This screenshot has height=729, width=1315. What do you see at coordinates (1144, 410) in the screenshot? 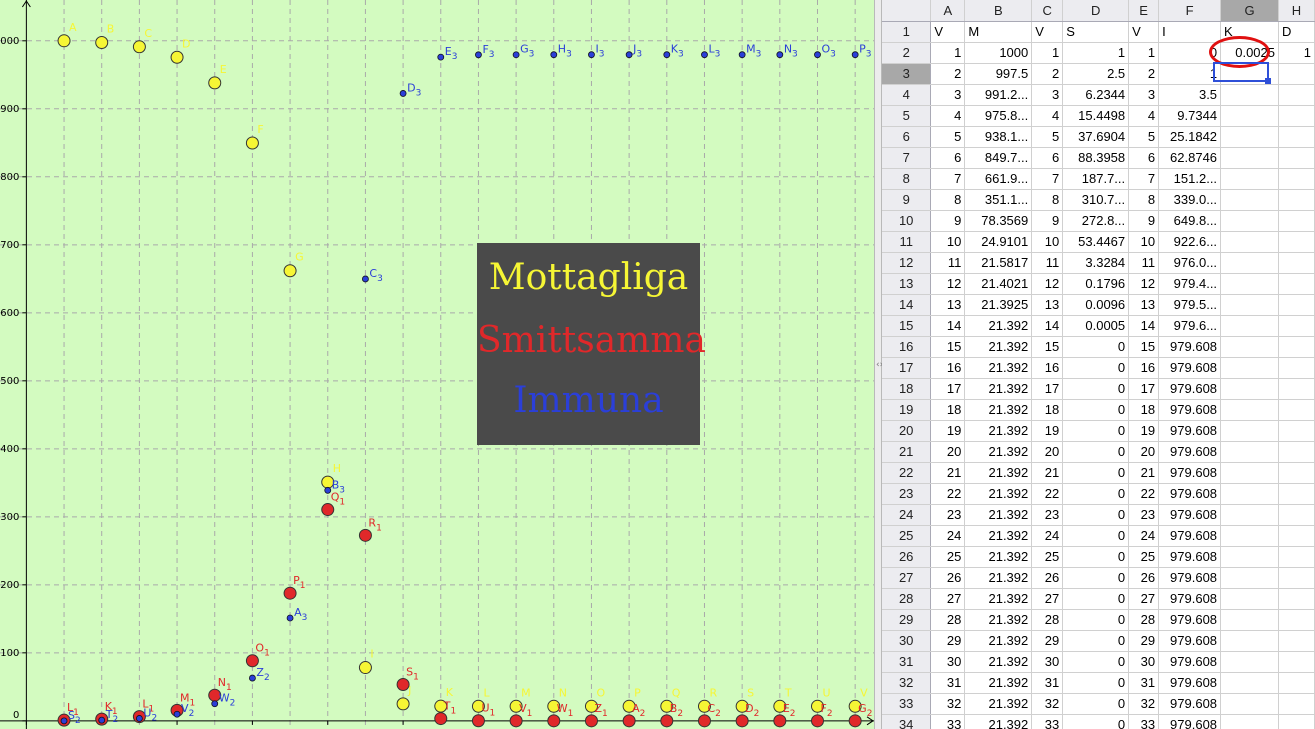
I see `cell-e19: 18` at bounding box center [1144, 410].